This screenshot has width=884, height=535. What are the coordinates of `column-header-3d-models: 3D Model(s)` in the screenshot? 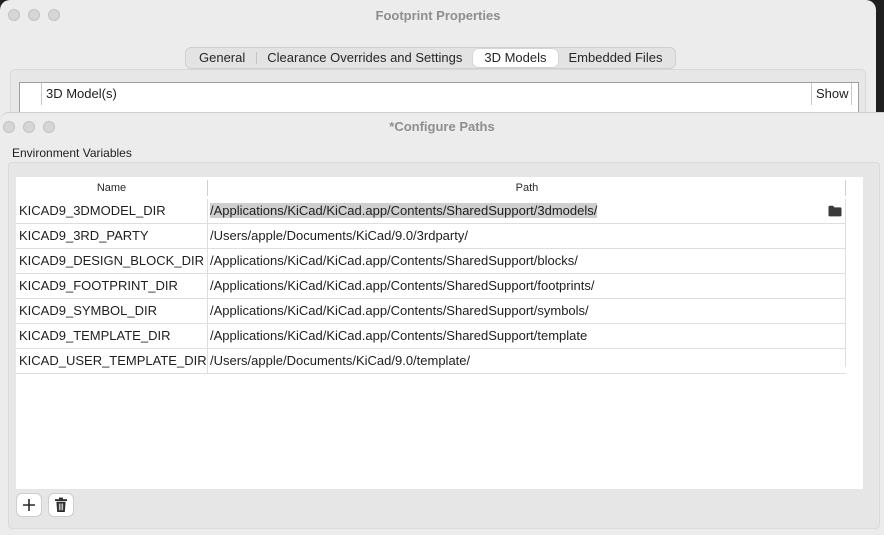 It's located at (427, 94).